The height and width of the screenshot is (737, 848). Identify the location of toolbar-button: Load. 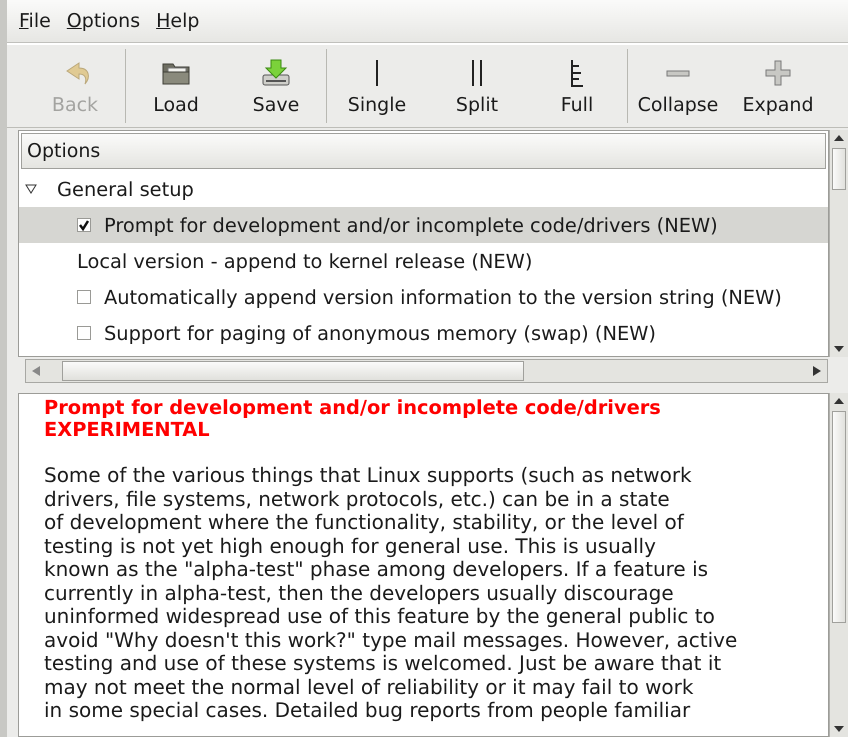
(176, 86).